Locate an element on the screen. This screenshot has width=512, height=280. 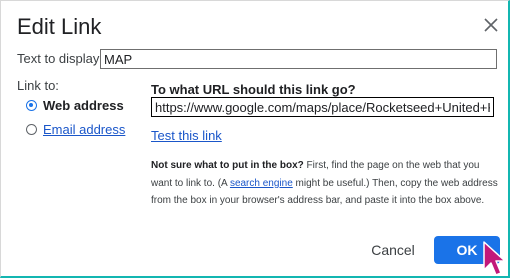
text-to-display-label: Text to display: is located at coordinates (60, 58).